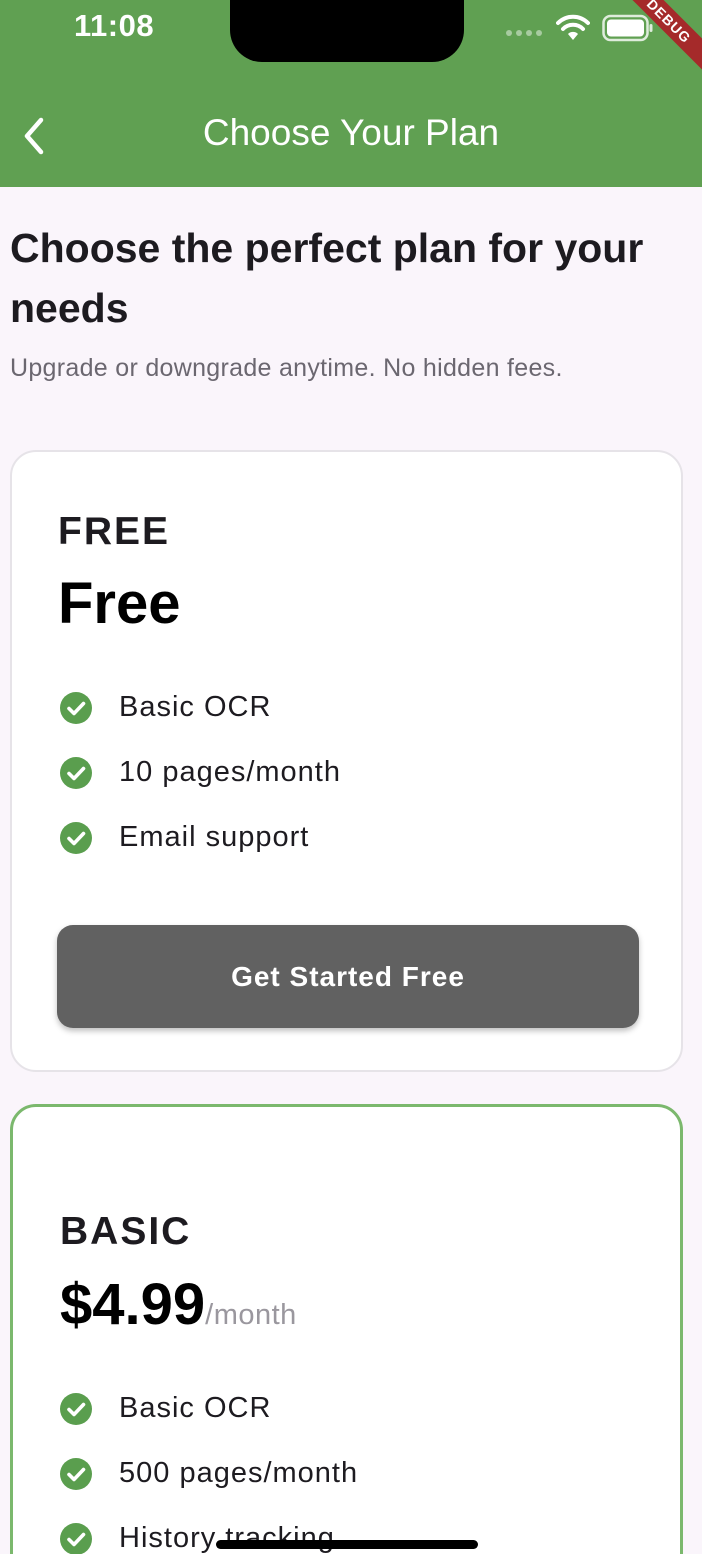 Image resolution: width=702 pixels, height=1554 pixels. Describe the element at coordinates (348, 976) in the screenshot. I see `get-started-free-button: Get Started Free` at that location.